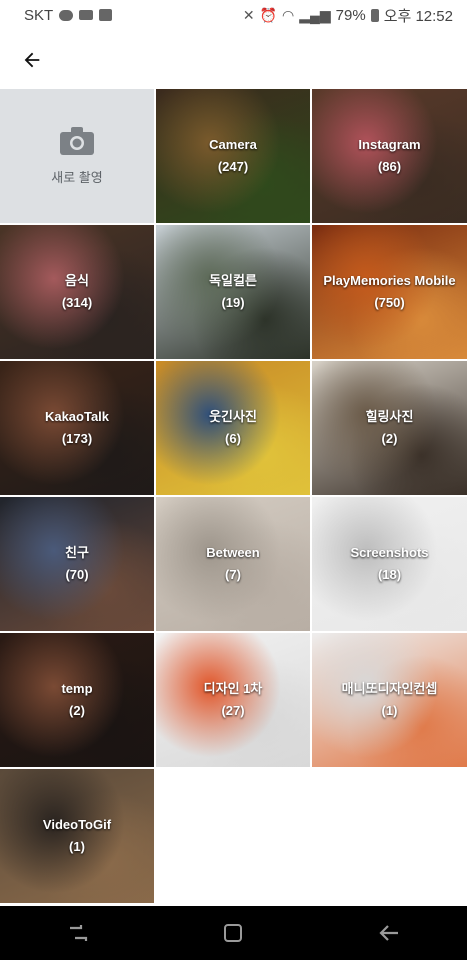 This screenshot has width=467, height=960. I want to click on album-tile: VideoToGif (1), so click(77, 836).